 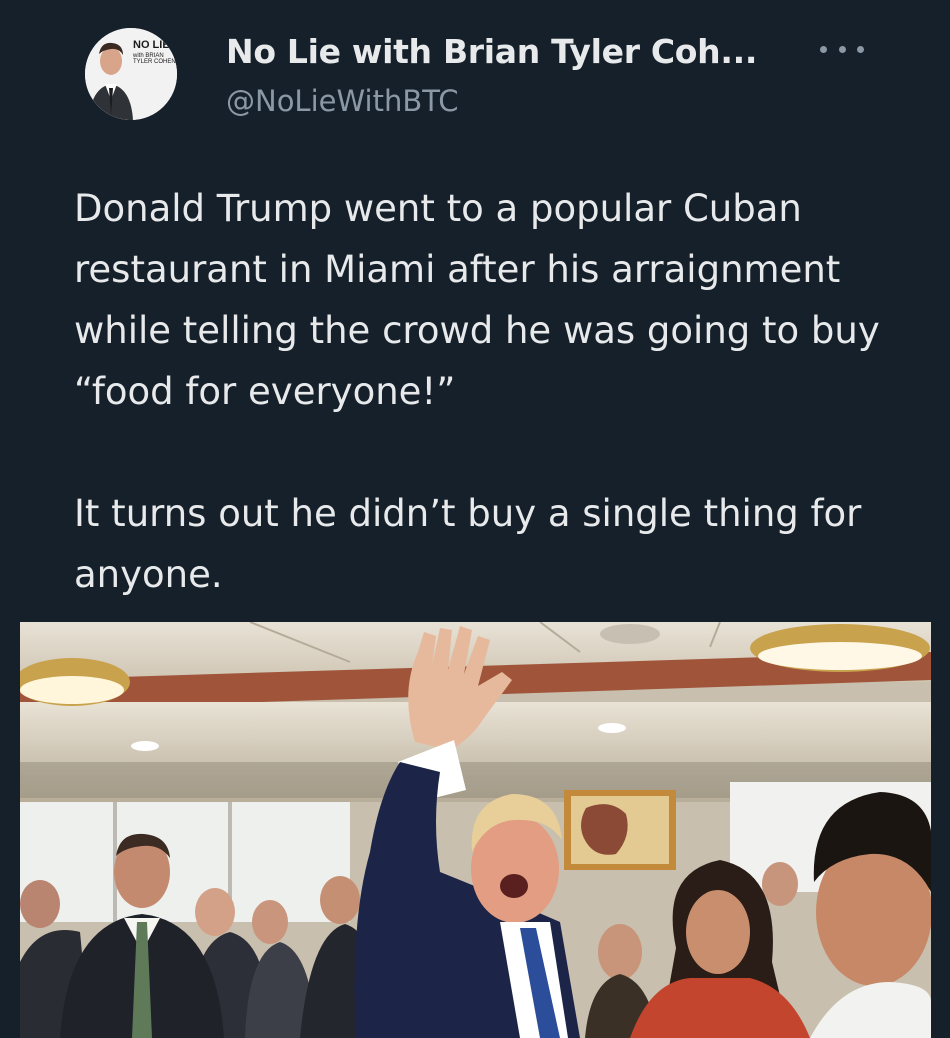 What do you see at coordinates (155, 52) in the screenshot?
I see `avatar-logo-text: NO LIE with BRIAN TYLER COHEN` at bounding box center [155, 52].